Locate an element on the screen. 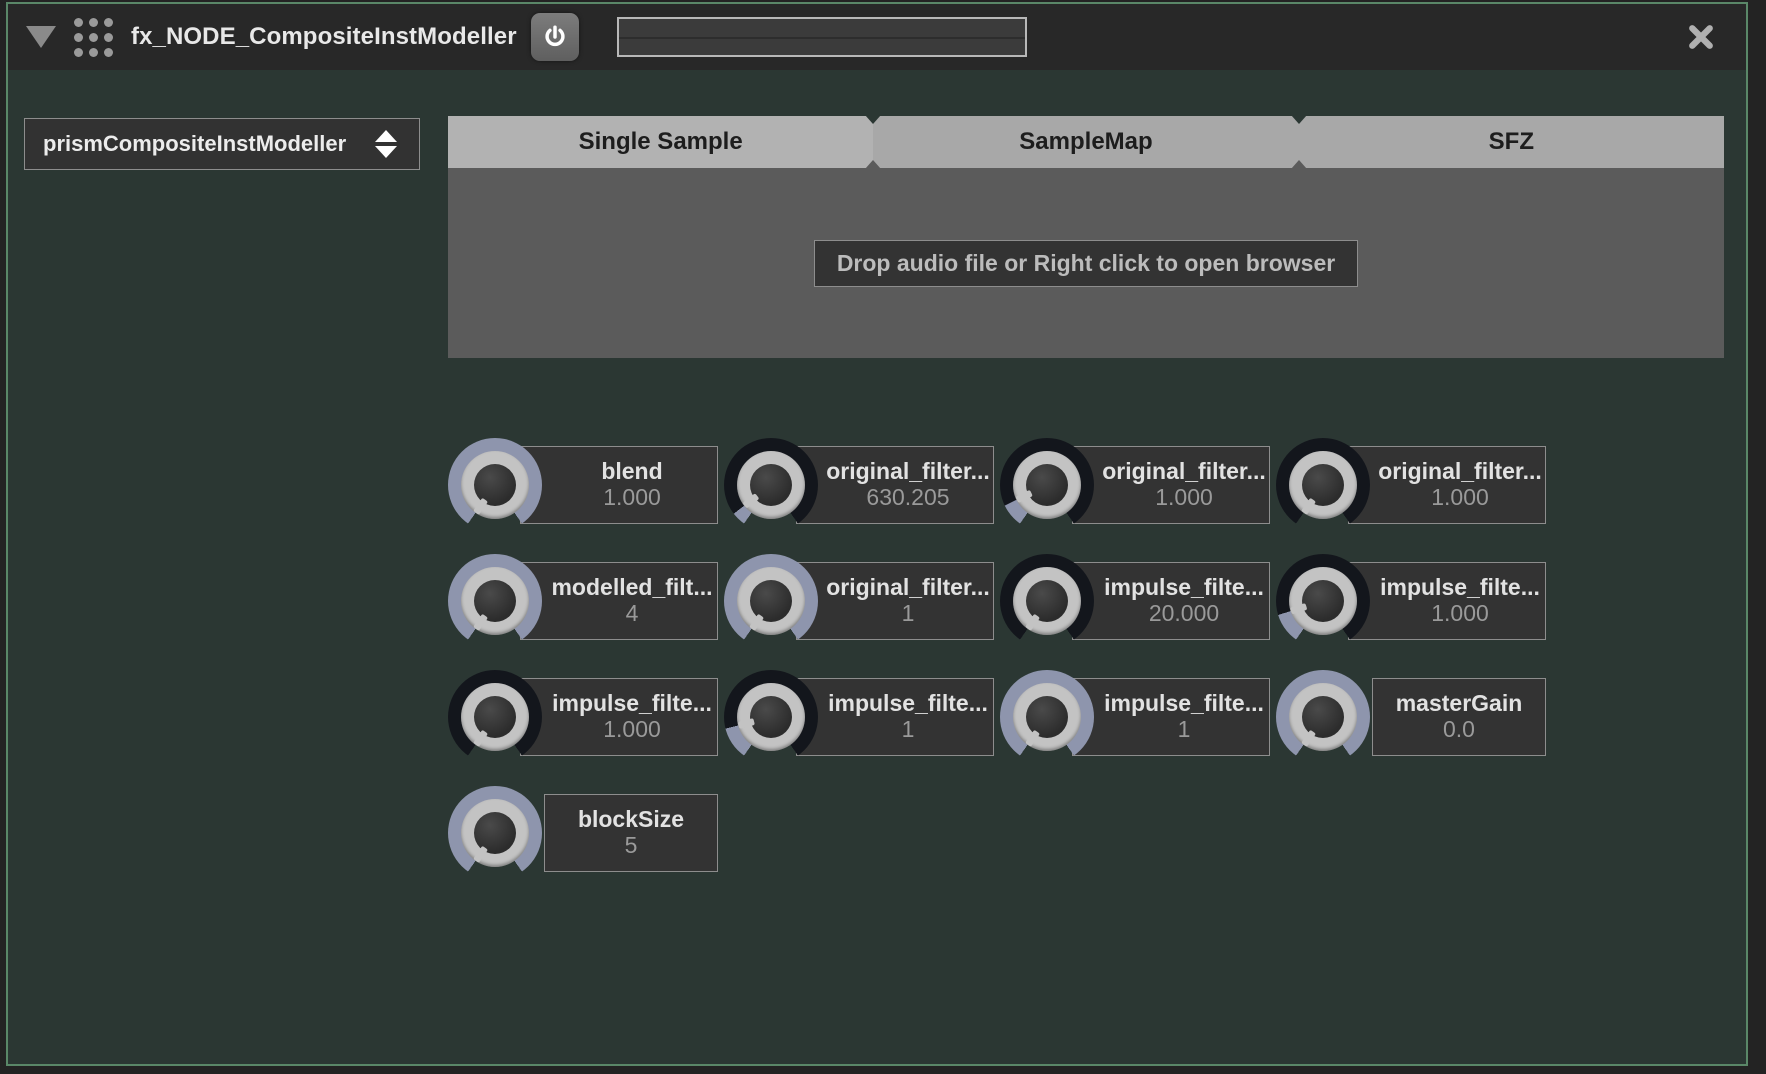 This screenshot has height=1074, width=1766. sampler-tab-label: SFZ is located at coordinates (1511, 141).